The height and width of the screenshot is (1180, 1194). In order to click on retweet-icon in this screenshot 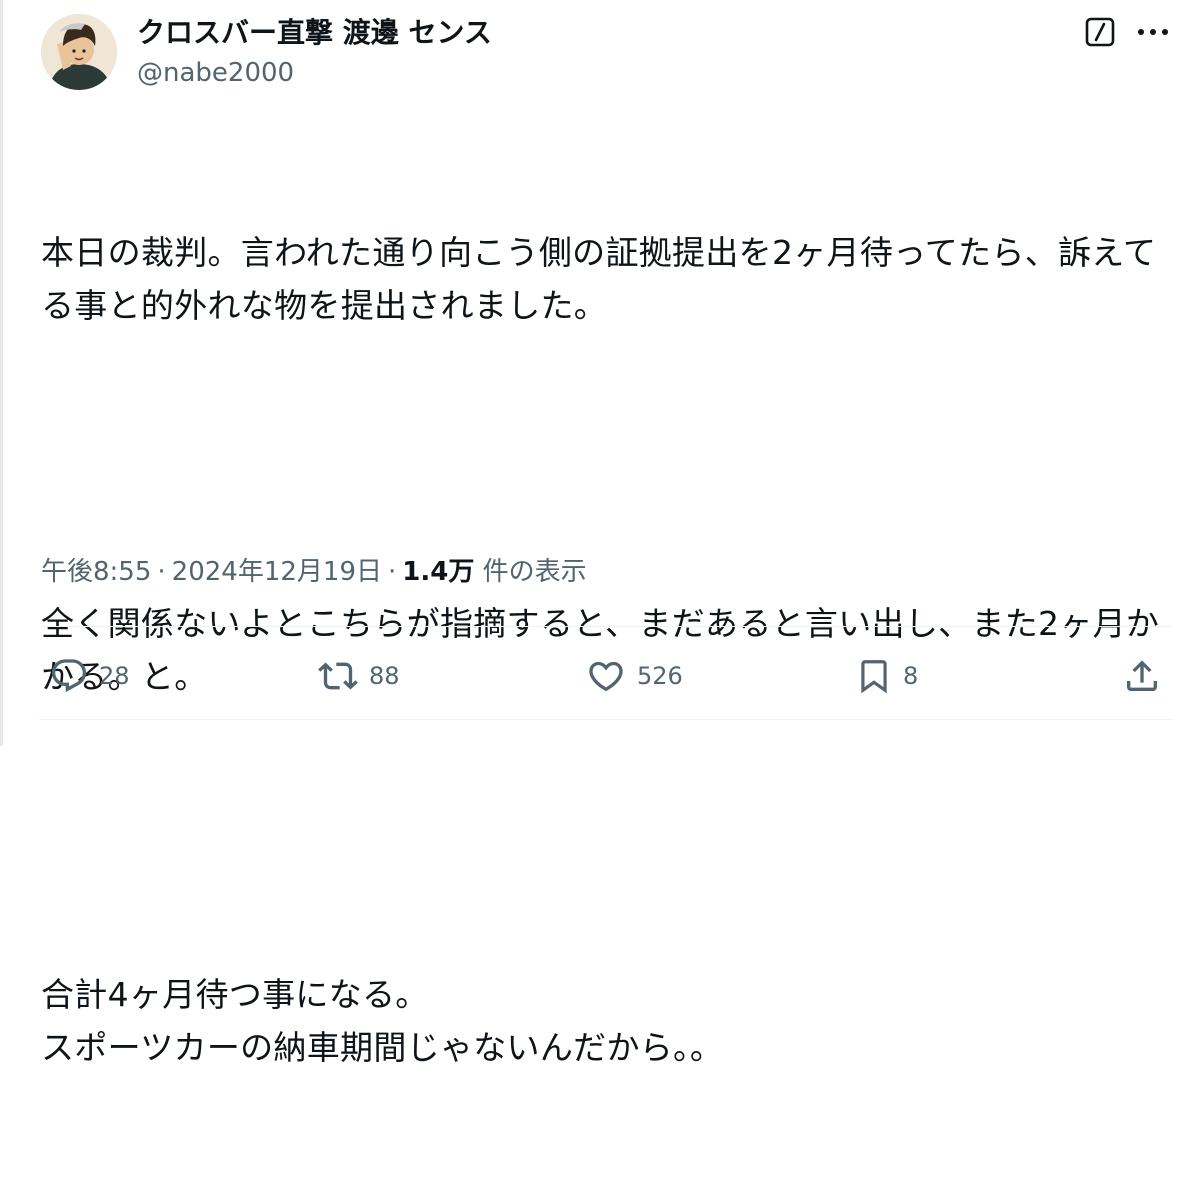, I will do `click(338, 676)`.